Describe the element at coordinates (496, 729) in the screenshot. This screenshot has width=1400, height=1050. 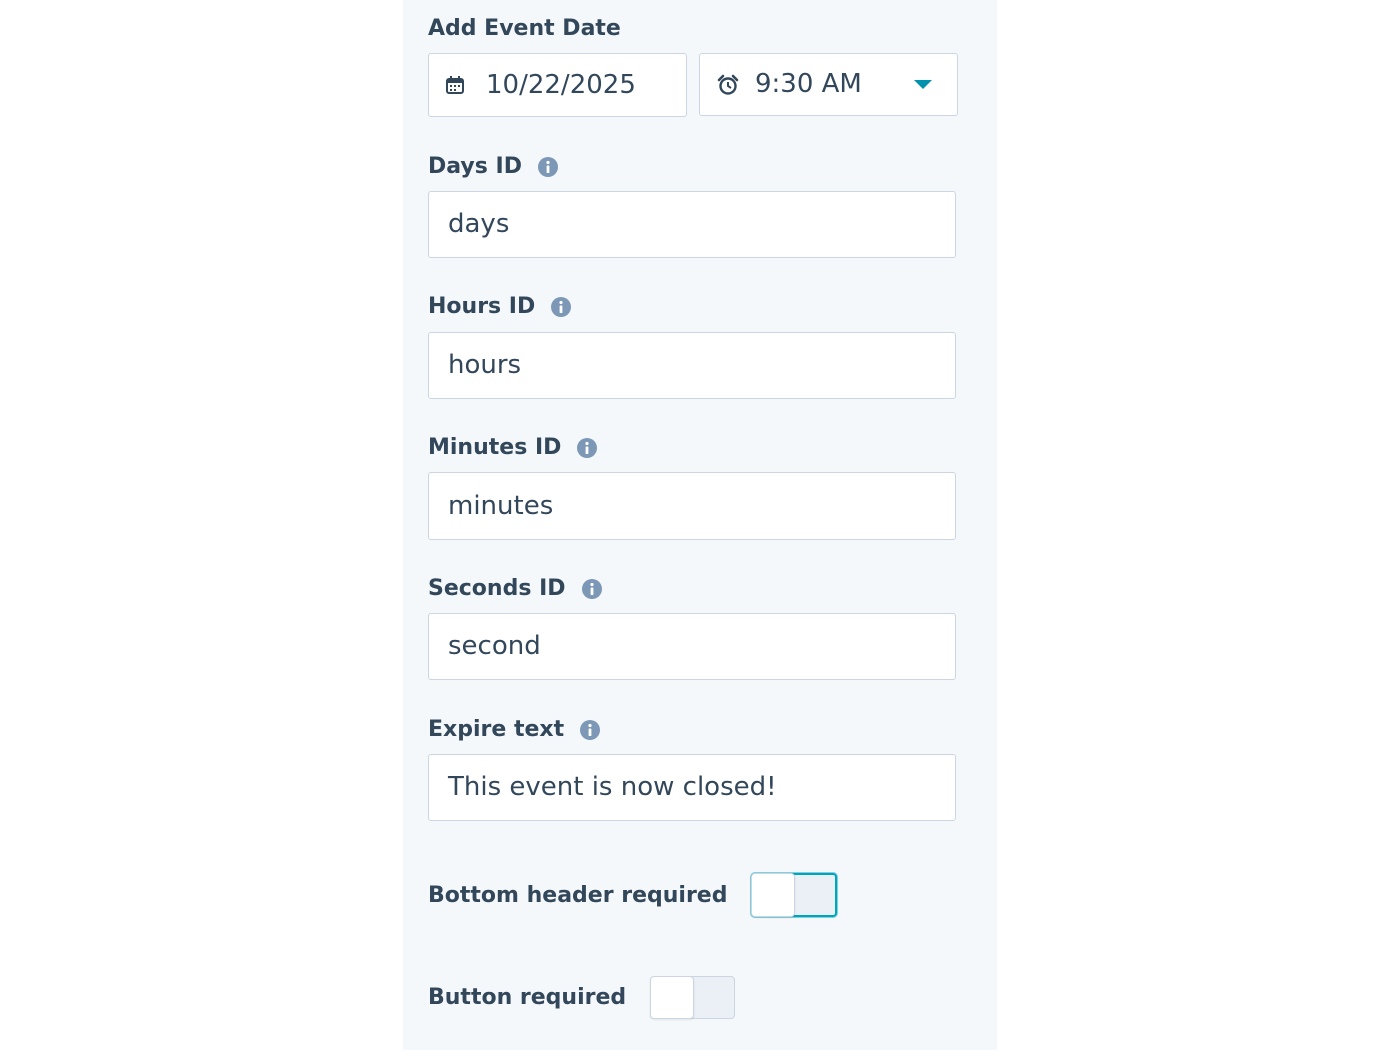
I see `expire-text-label-text: Expire text` at that location.